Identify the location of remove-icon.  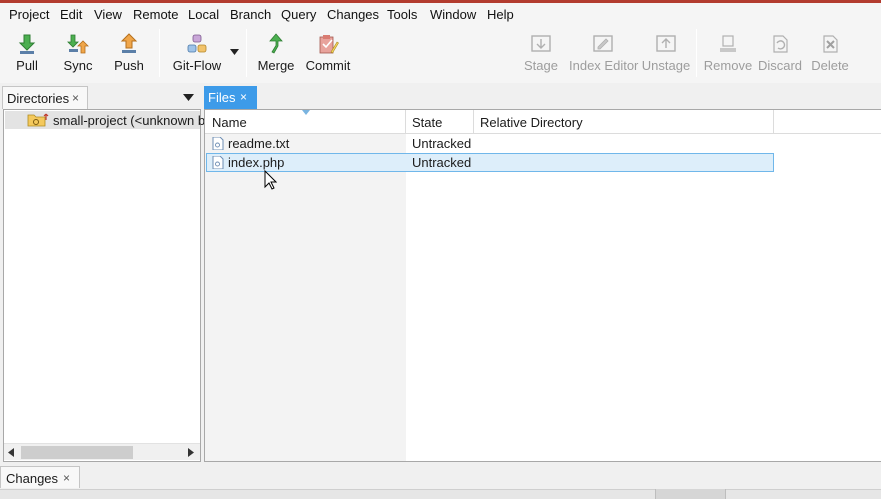
(728, 43).